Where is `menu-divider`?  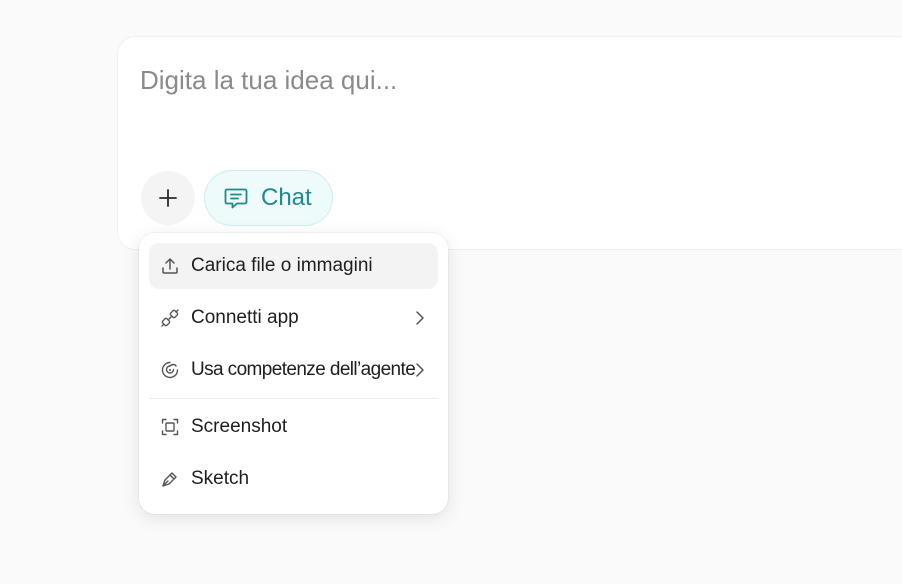
menu-divider is located at coordinates (293, 398).